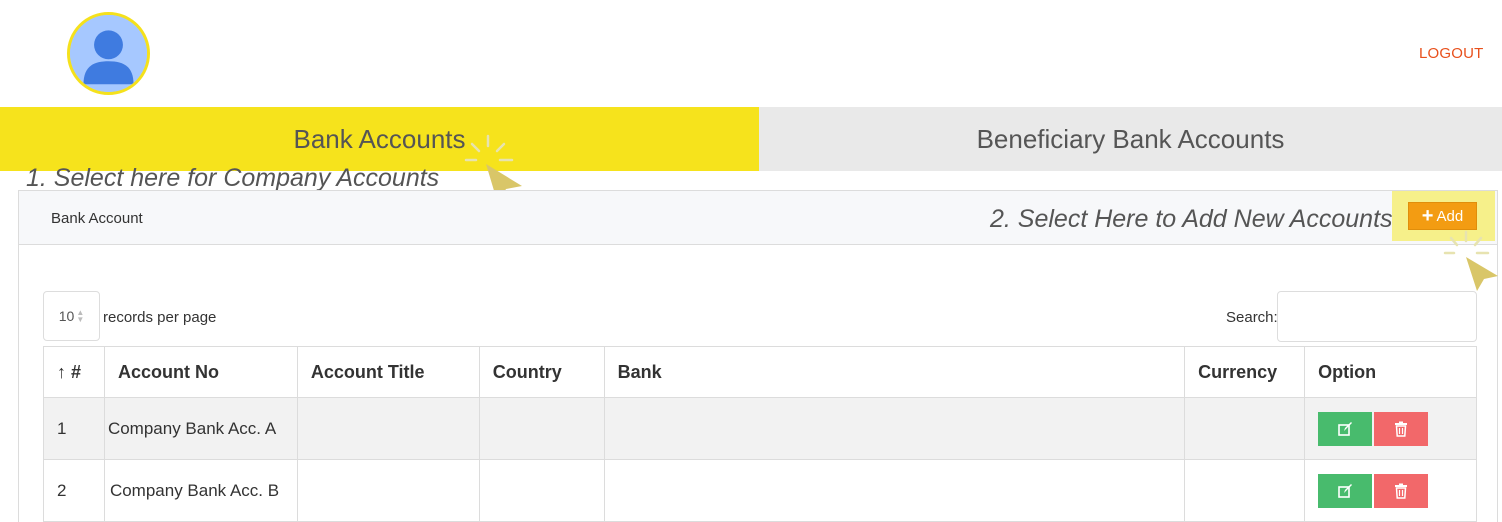  I want to click on tab-beneficiary-bank-accounts: Beneficiary Bank Accounts, so click(1130, 139).